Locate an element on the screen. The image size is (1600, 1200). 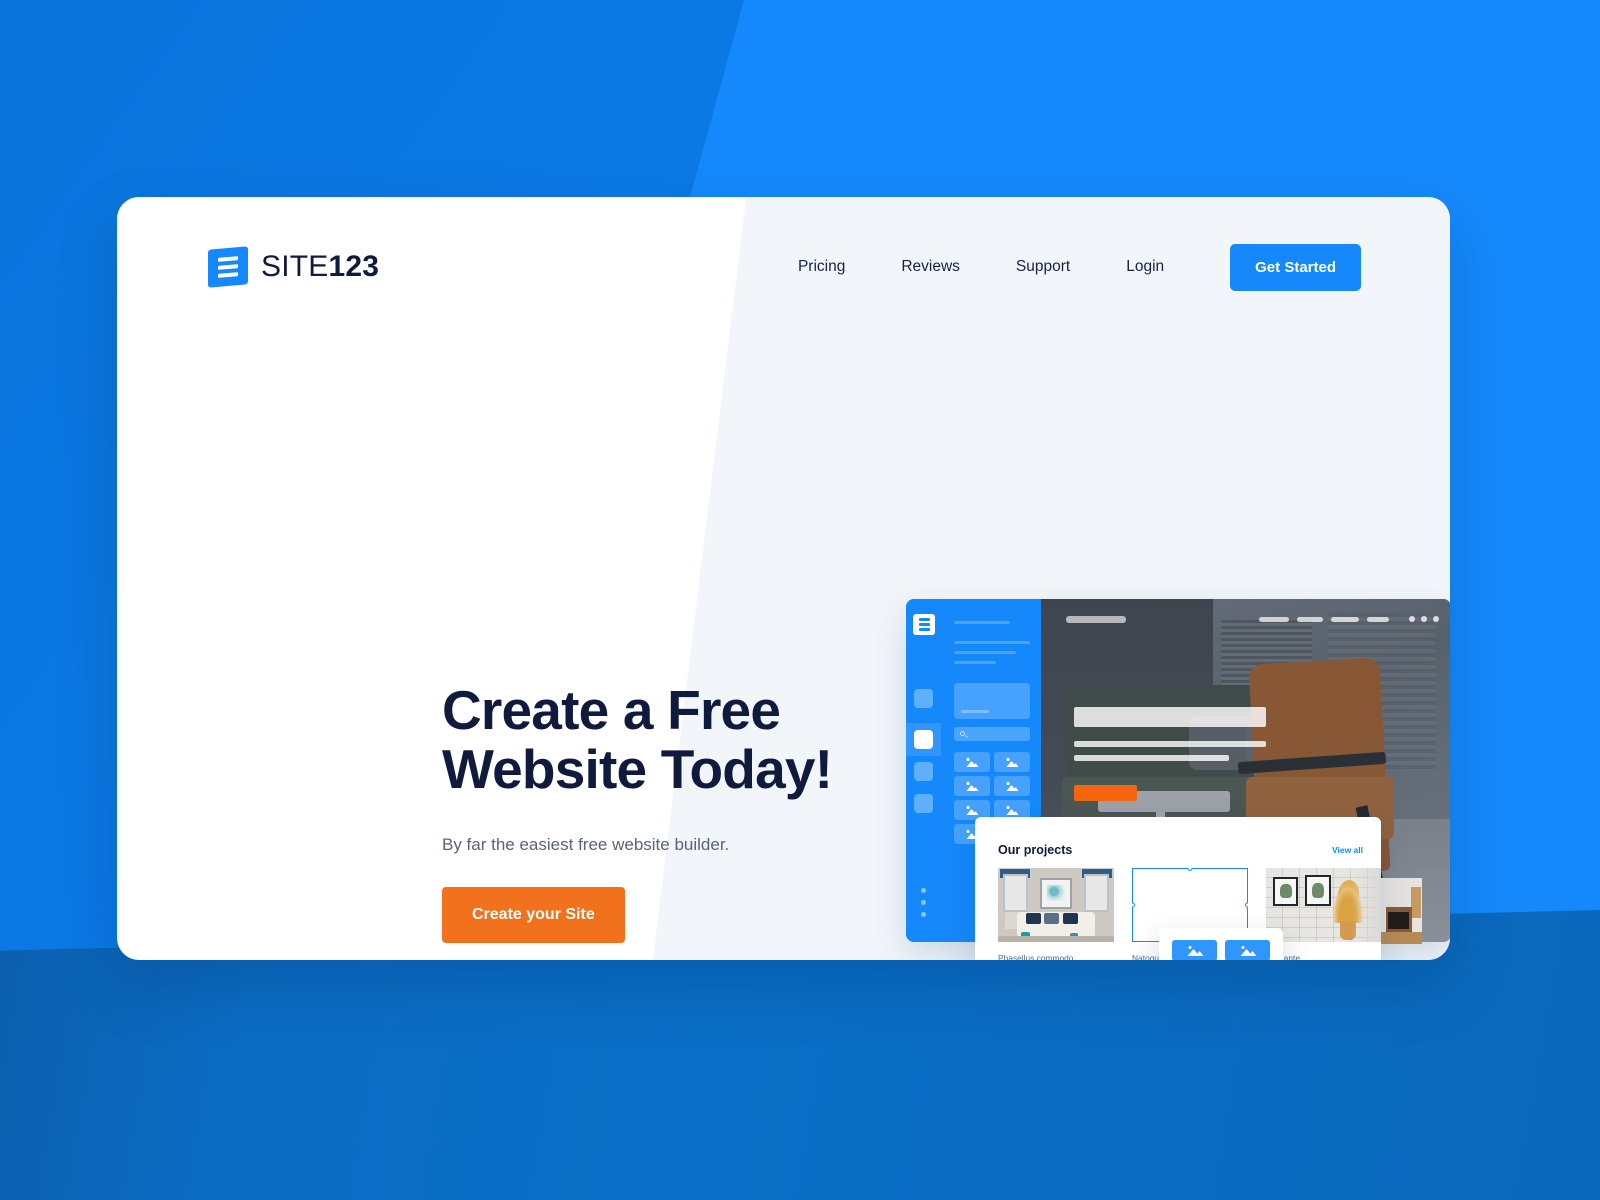
project-item: ctus ante is located at coordinates (1323, 914).